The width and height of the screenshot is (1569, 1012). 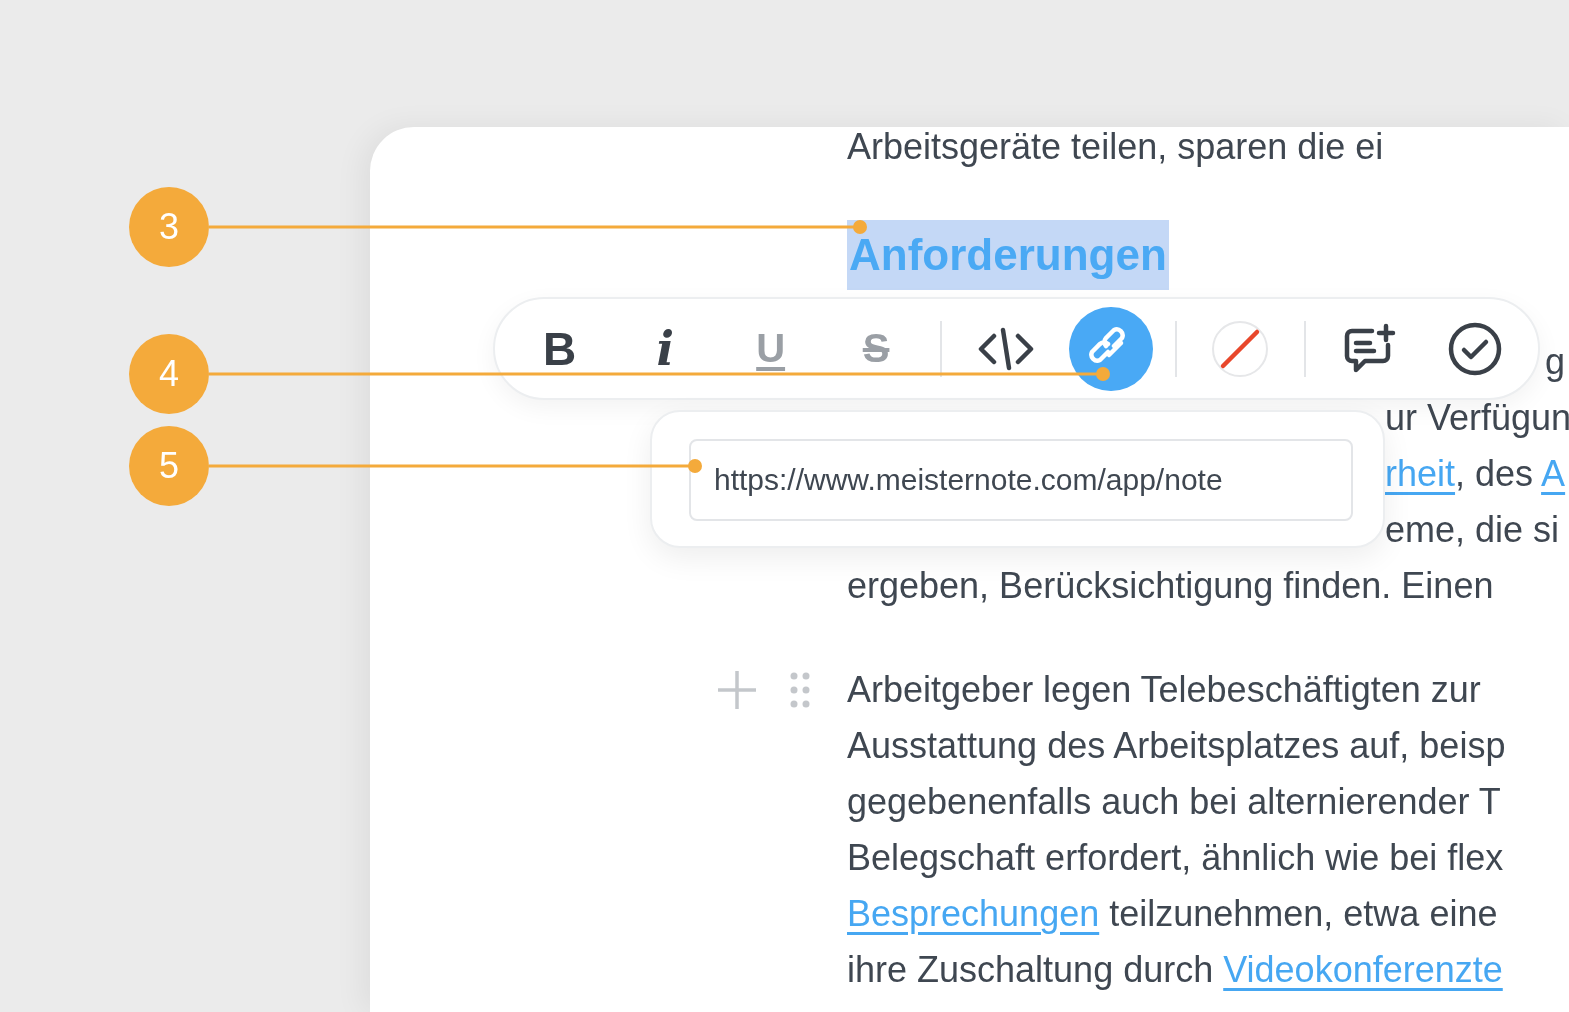 What do you see at coordinates (1031, 969) in the screenshot?
I see `body-text: ihre Zuschaltung durch` at bounding box center [1031, 969].